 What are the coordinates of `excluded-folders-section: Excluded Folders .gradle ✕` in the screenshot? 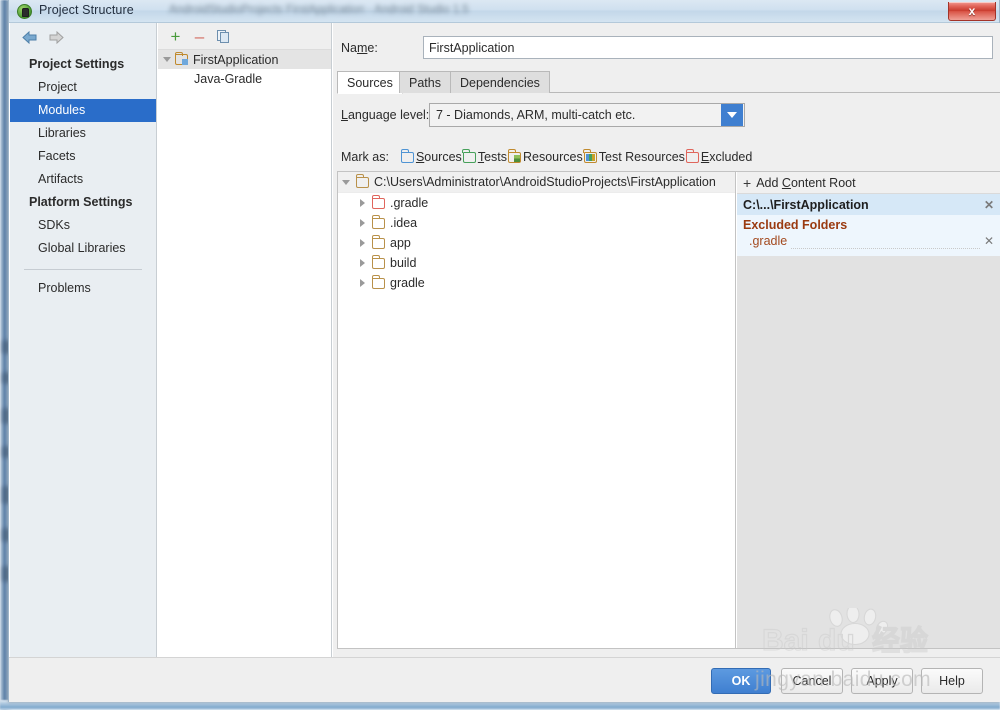 It's located at (868, 235).